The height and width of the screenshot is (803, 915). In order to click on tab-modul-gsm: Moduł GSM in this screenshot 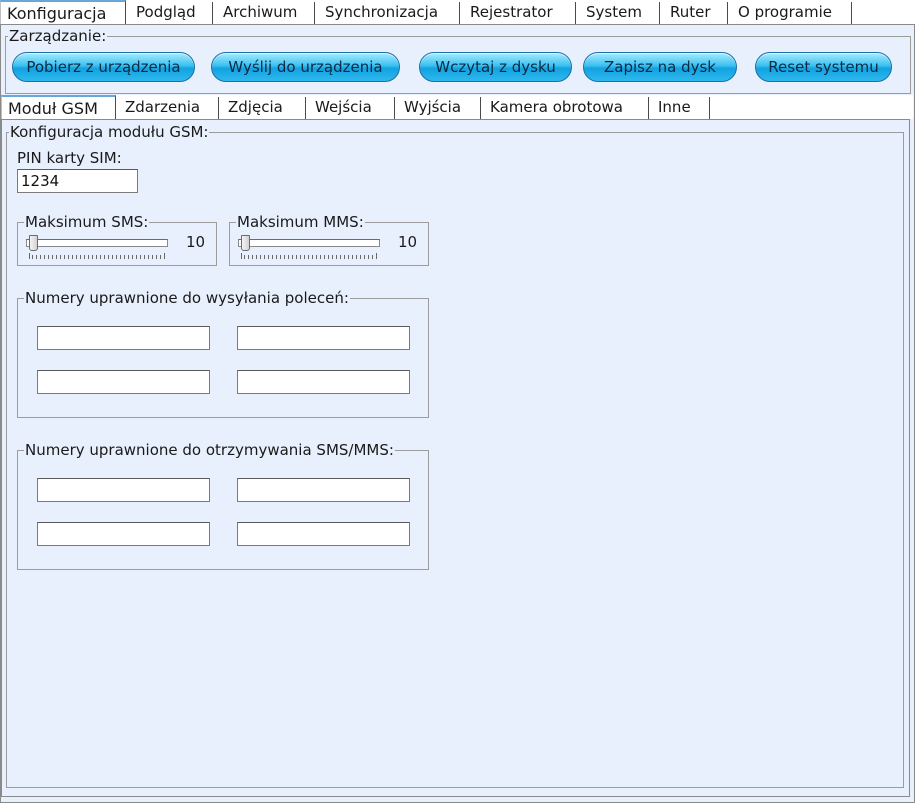, I will do `click(58, 107)`.